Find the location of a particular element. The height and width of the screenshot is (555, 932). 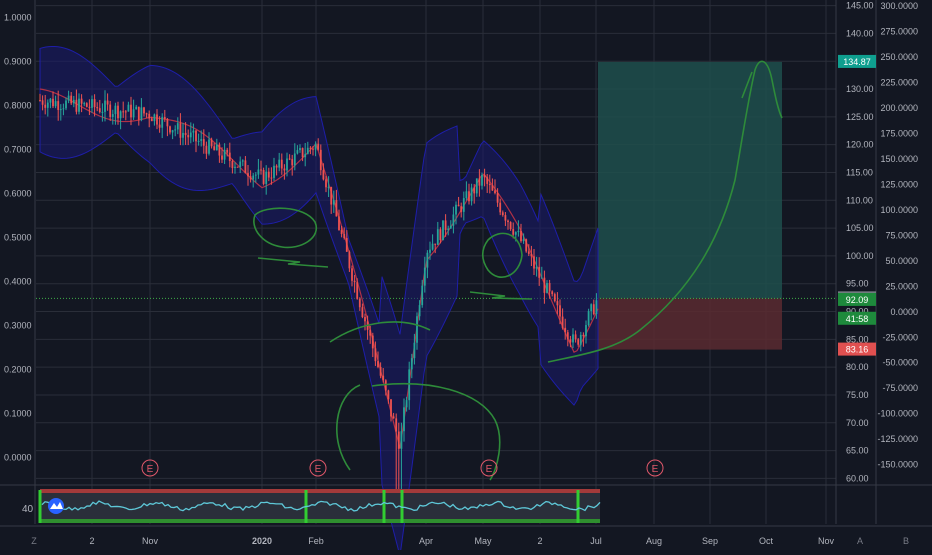

price-axis-tick-1: 140.00 is located at coordinates (860, 33).